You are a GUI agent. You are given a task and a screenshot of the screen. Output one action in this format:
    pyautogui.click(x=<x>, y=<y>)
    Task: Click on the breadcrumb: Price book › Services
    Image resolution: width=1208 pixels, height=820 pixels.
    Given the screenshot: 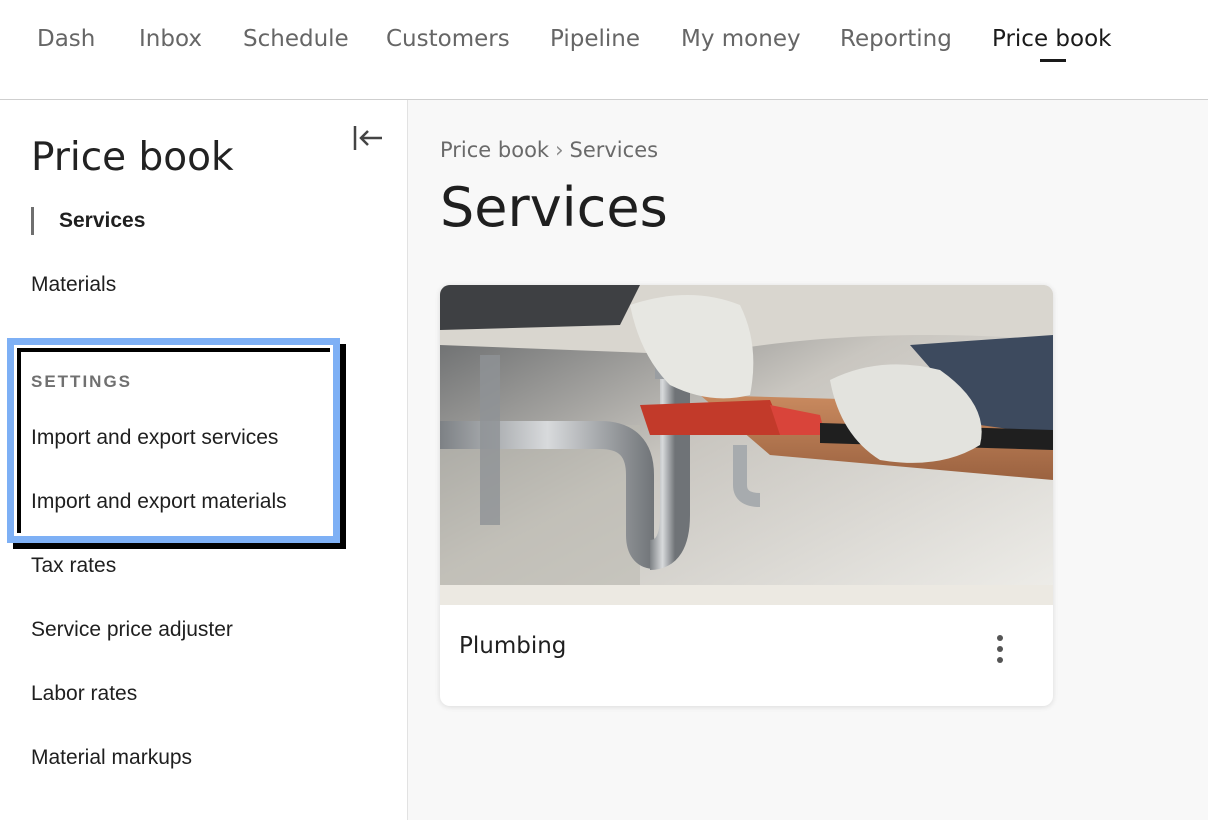 What is the action you would take?
    pyautogui.click(x=549, y=150)
    